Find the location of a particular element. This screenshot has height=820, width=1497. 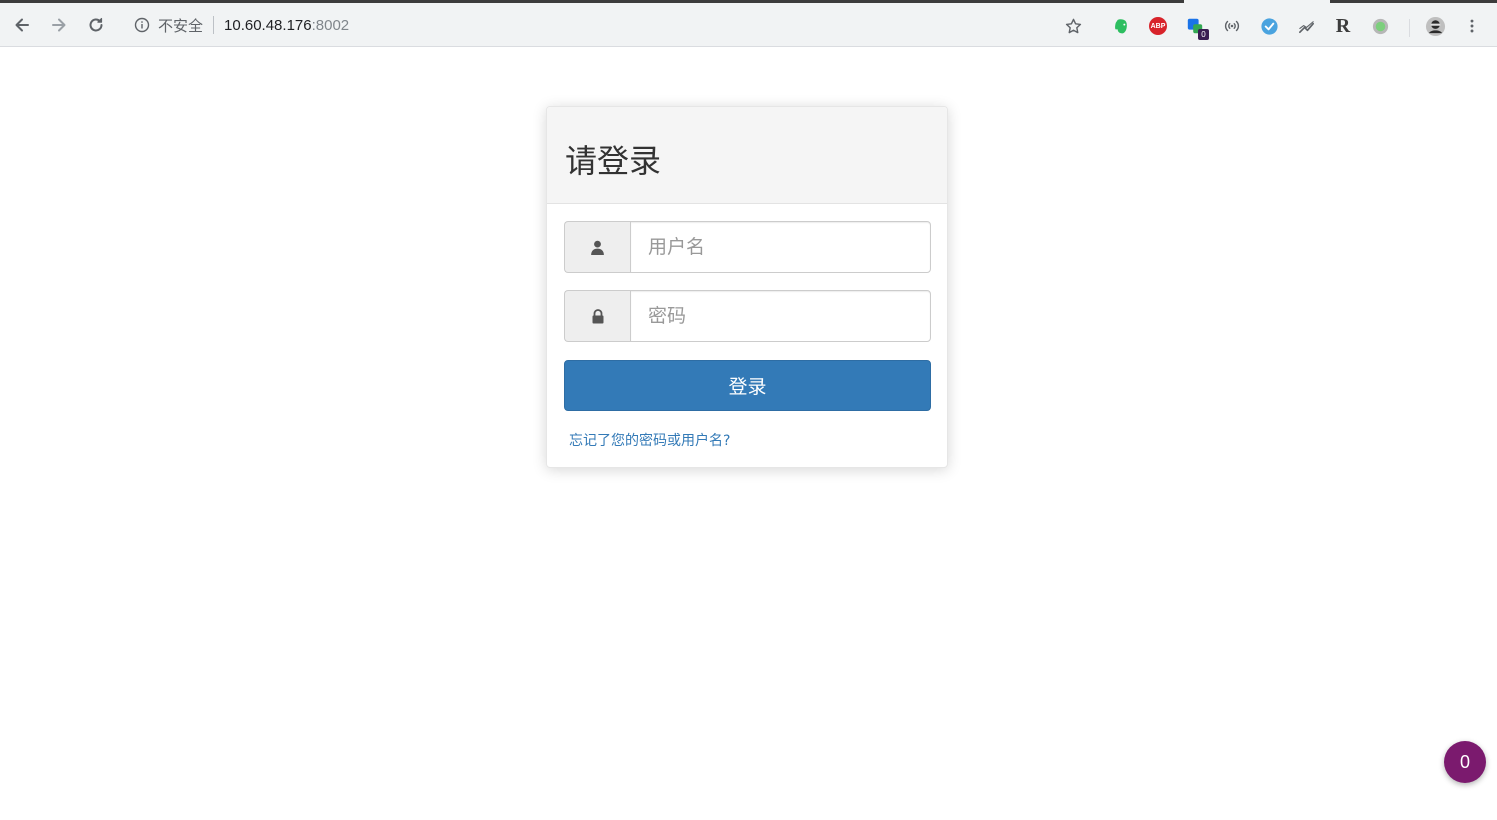

login-button: 登录 is located at coordinates (747, 385).